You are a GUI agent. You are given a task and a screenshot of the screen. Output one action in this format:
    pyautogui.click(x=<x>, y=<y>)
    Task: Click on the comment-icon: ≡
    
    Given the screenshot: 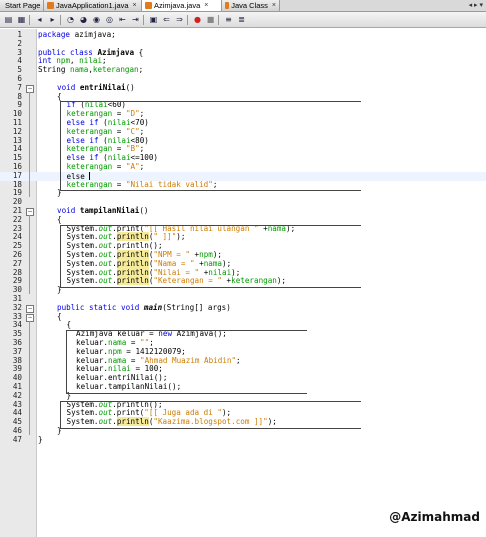 What is the action you would take?
    pyautogui.click(x=228, y=19)
    